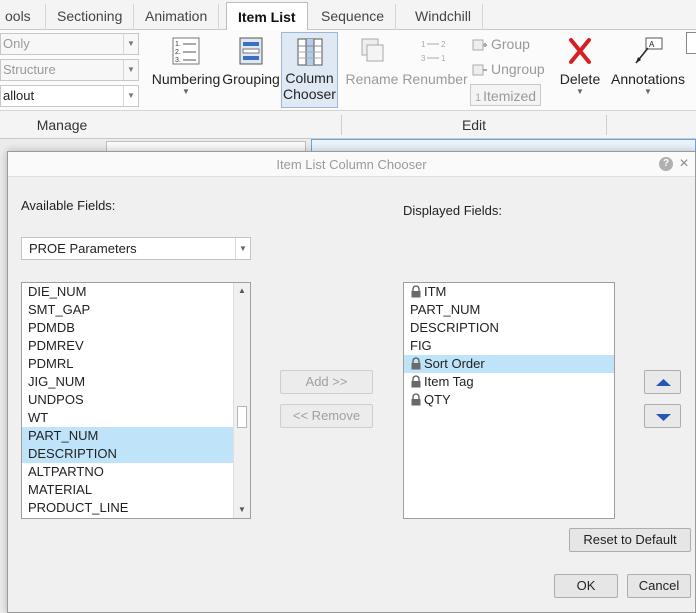 Image resolution: width=696 pixels, height=613 pixels. What do you see at coordinates (127, 328) in the screenshot?
I see `available-field-item: PDMDB` at bounding box center [127, 328].